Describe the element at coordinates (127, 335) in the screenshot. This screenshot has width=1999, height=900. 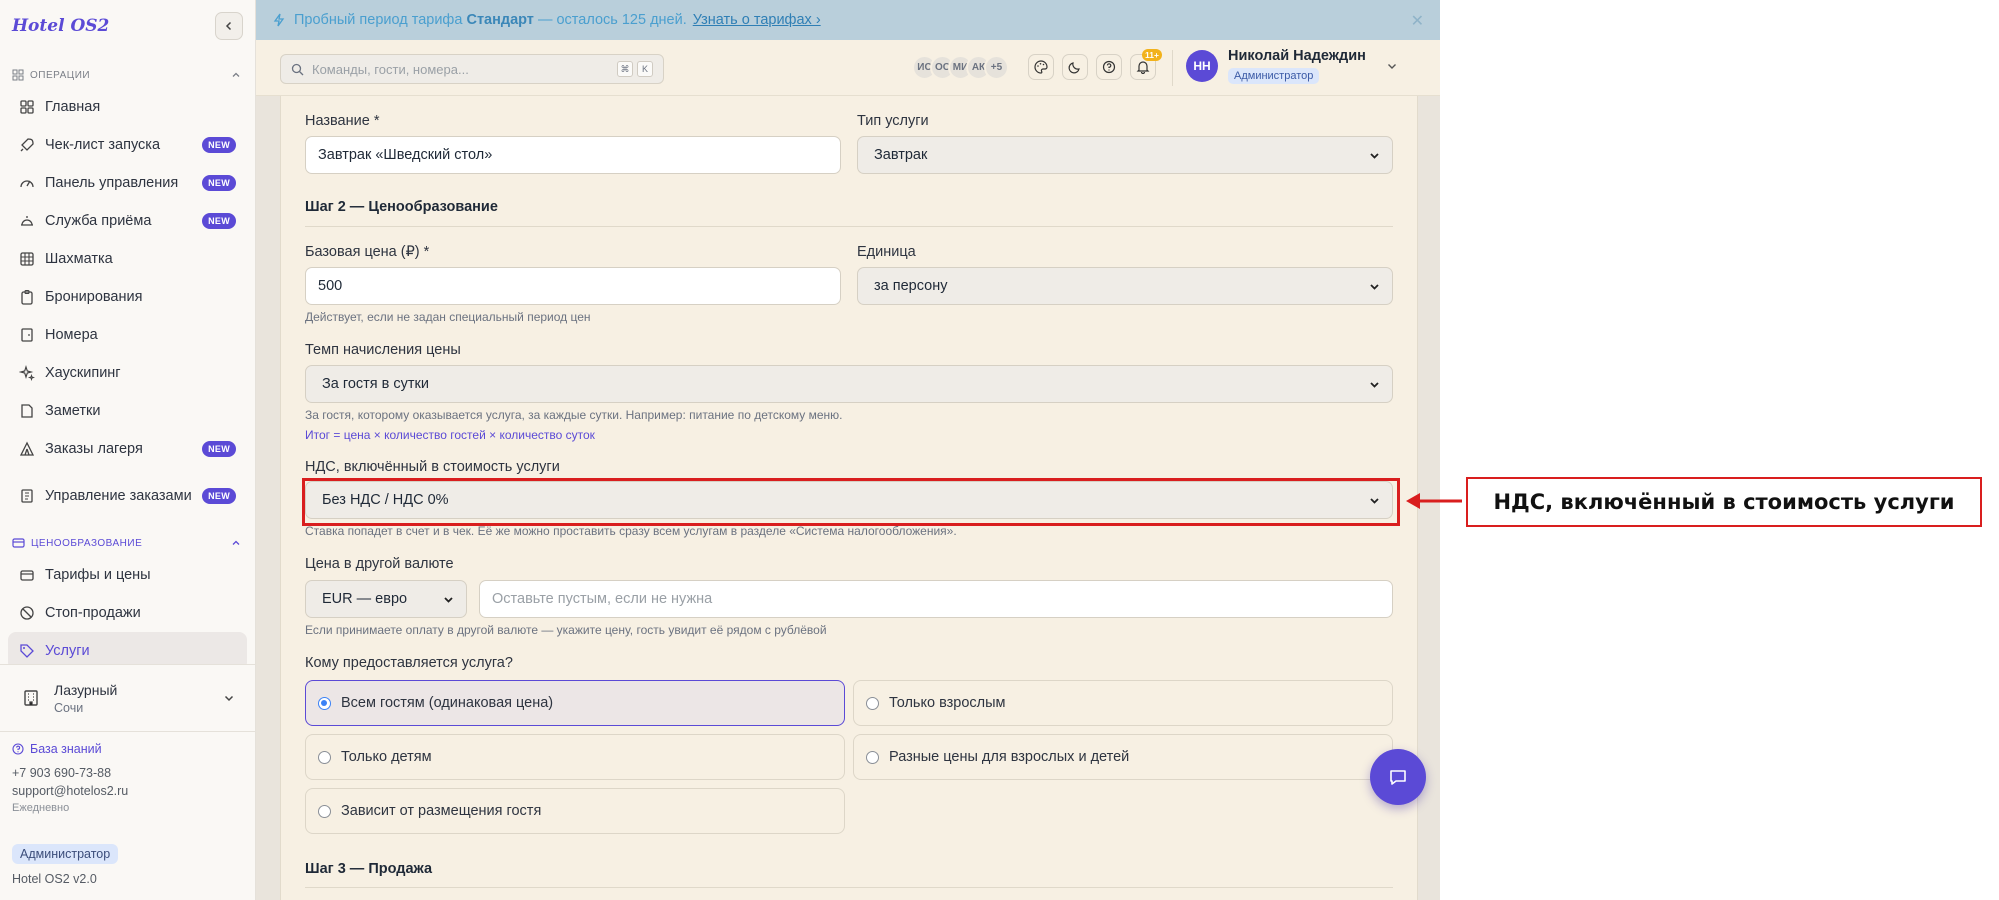
I see `sidebar-item-rooms: Номера` at that location.